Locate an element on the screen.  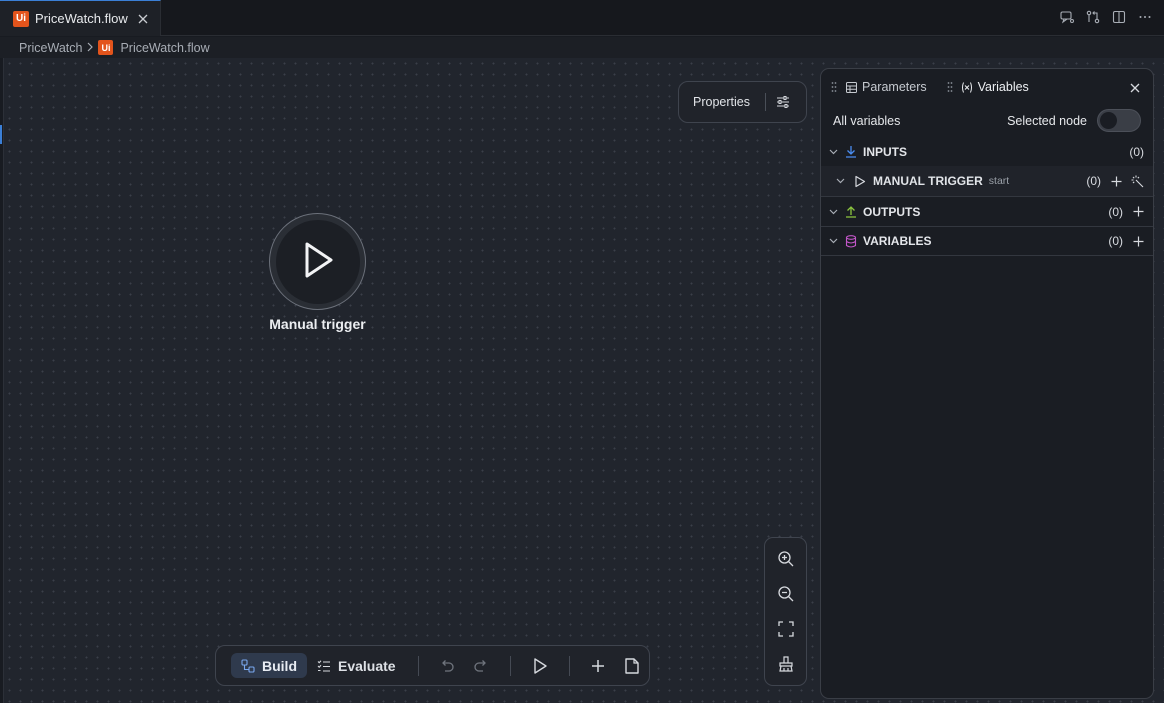
inputs-section-header: INPUTS (0) is located at coordinates (987, 151).